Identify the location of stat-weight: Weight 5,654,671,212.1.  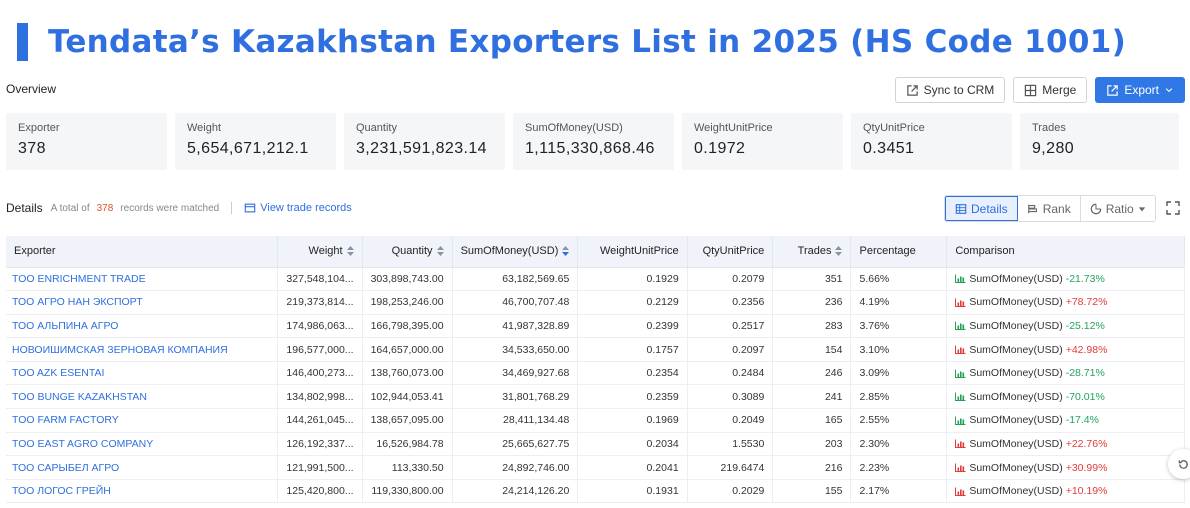
(255, 141).